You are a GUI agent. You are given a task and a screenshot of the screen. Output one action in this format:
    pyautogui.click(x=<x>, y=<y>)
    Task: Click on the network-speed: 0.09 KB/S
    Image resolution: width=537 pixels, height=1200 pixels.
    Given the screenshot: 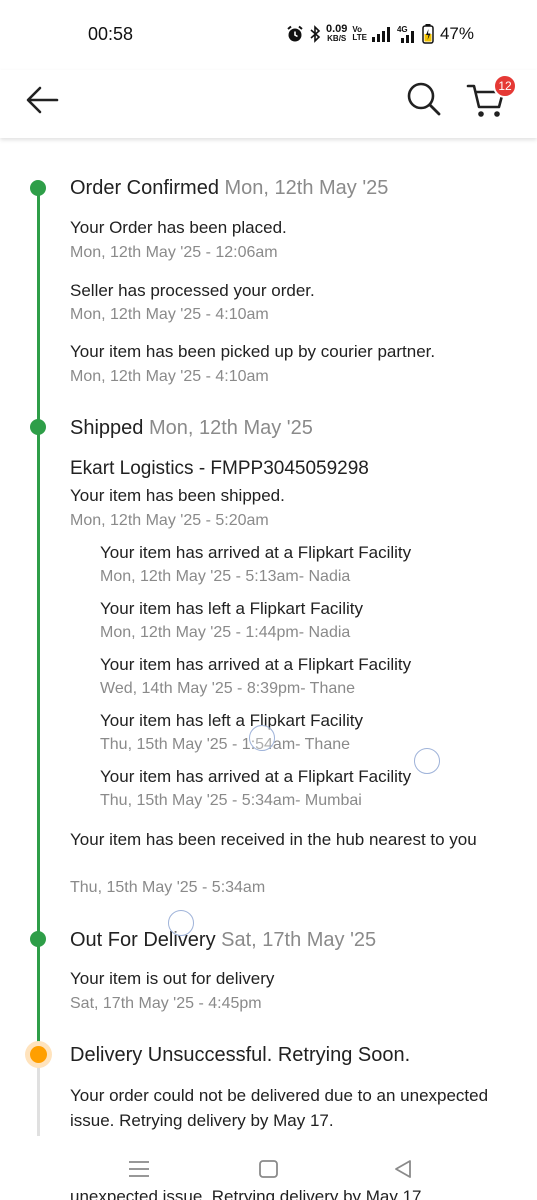 What is the action you would take?
    pyautogui.click(x=336, y=34)
    